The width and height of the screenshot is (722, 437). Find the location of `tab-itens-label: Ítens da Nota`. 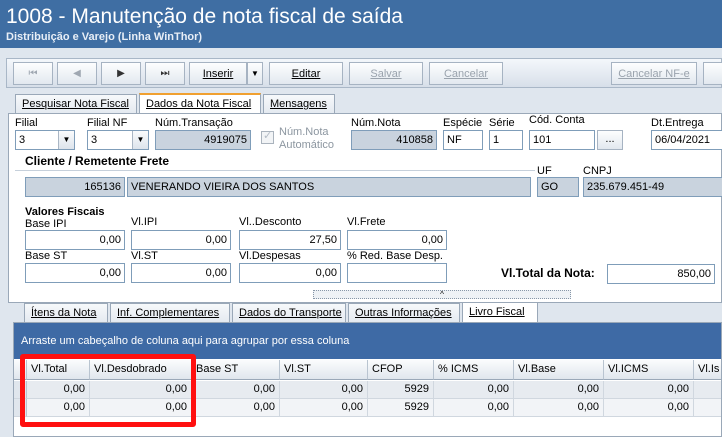

tab-itens-label: Ítens da Nota is located at coordinates (64, 313).